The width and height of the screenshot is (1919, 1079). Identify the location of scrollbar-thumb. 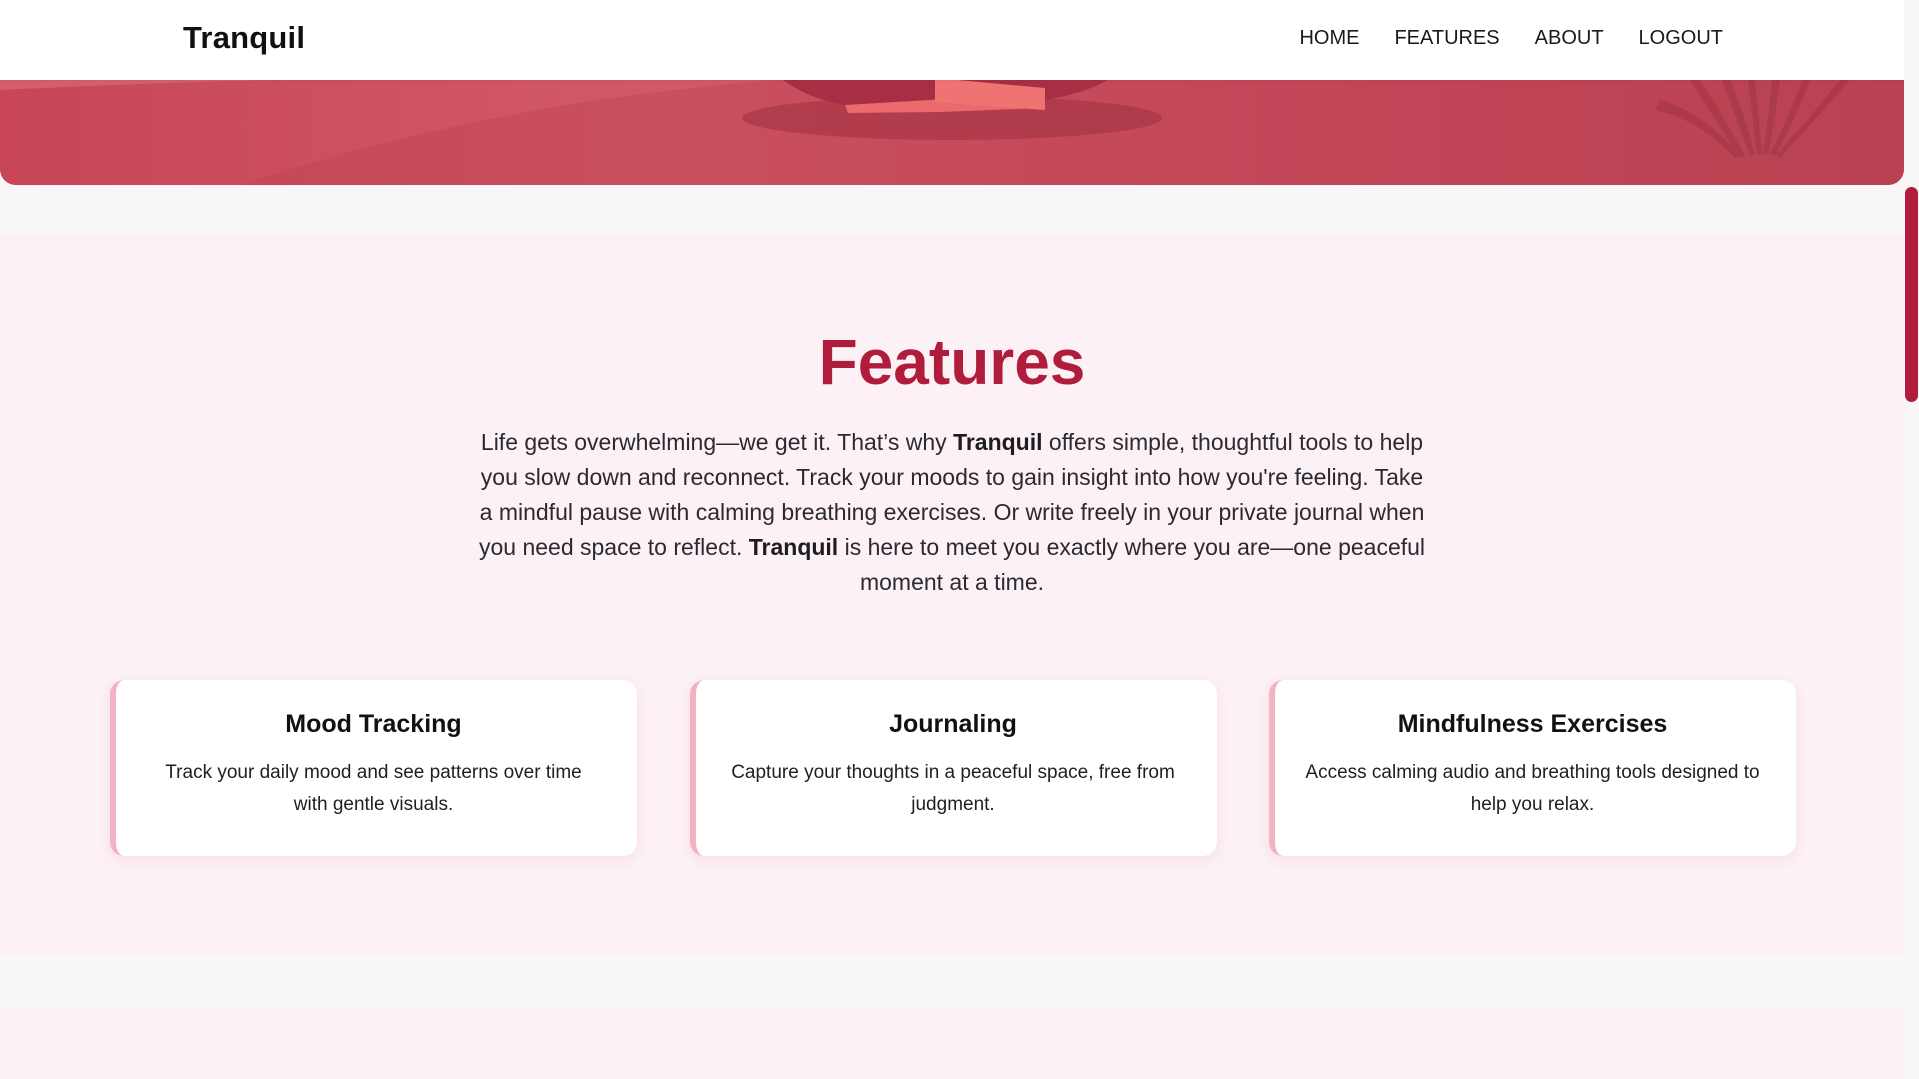
(1911, 294).